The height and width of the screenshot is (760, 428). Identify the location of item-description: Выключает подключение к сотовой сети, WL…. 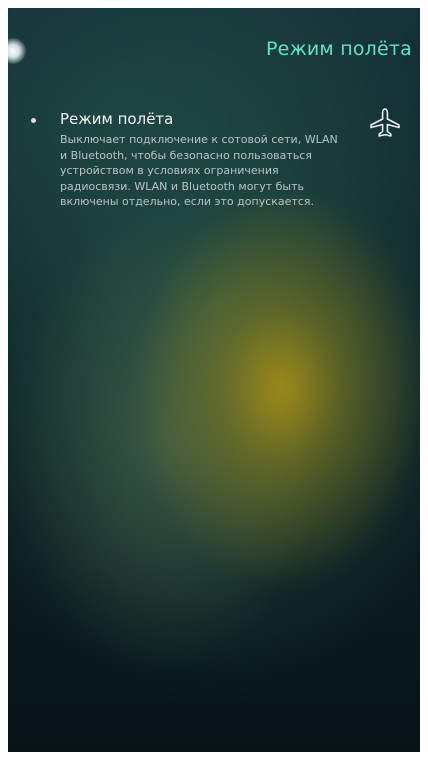
(199, 170).